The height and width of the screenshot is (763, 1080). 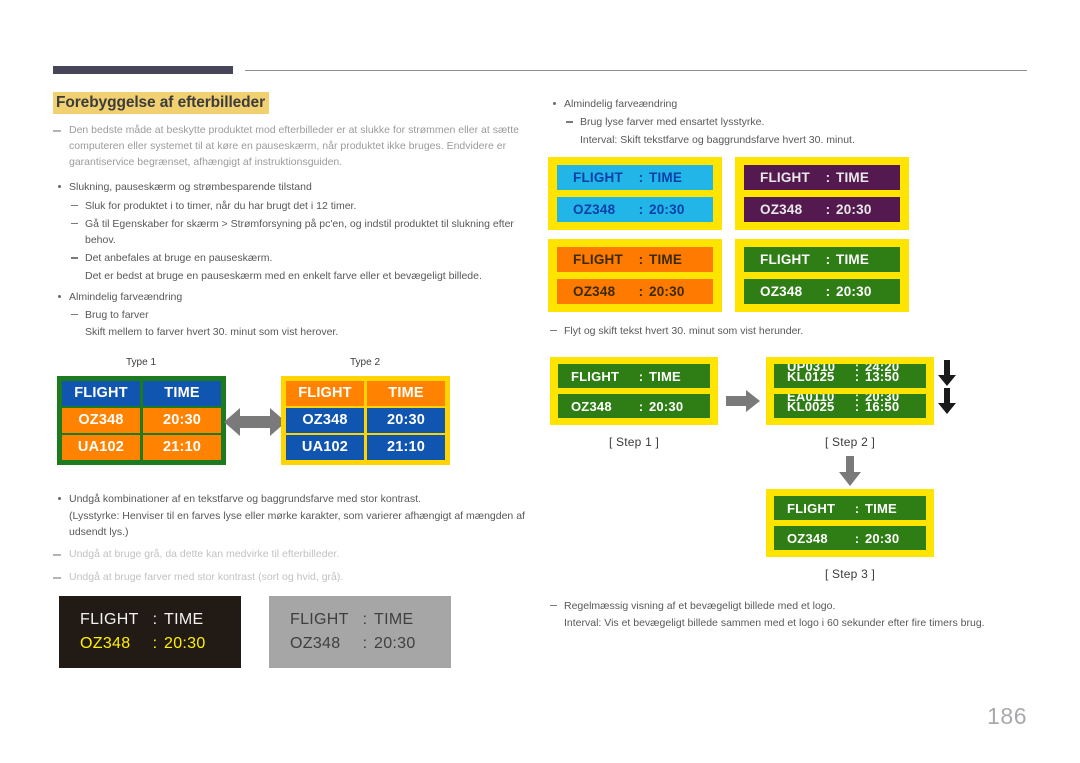 What do you see at coordinates (325, 393) in the screenshot?
I see `board-cell-flight-header: FLIGHT` at bounding box center [325, 393].